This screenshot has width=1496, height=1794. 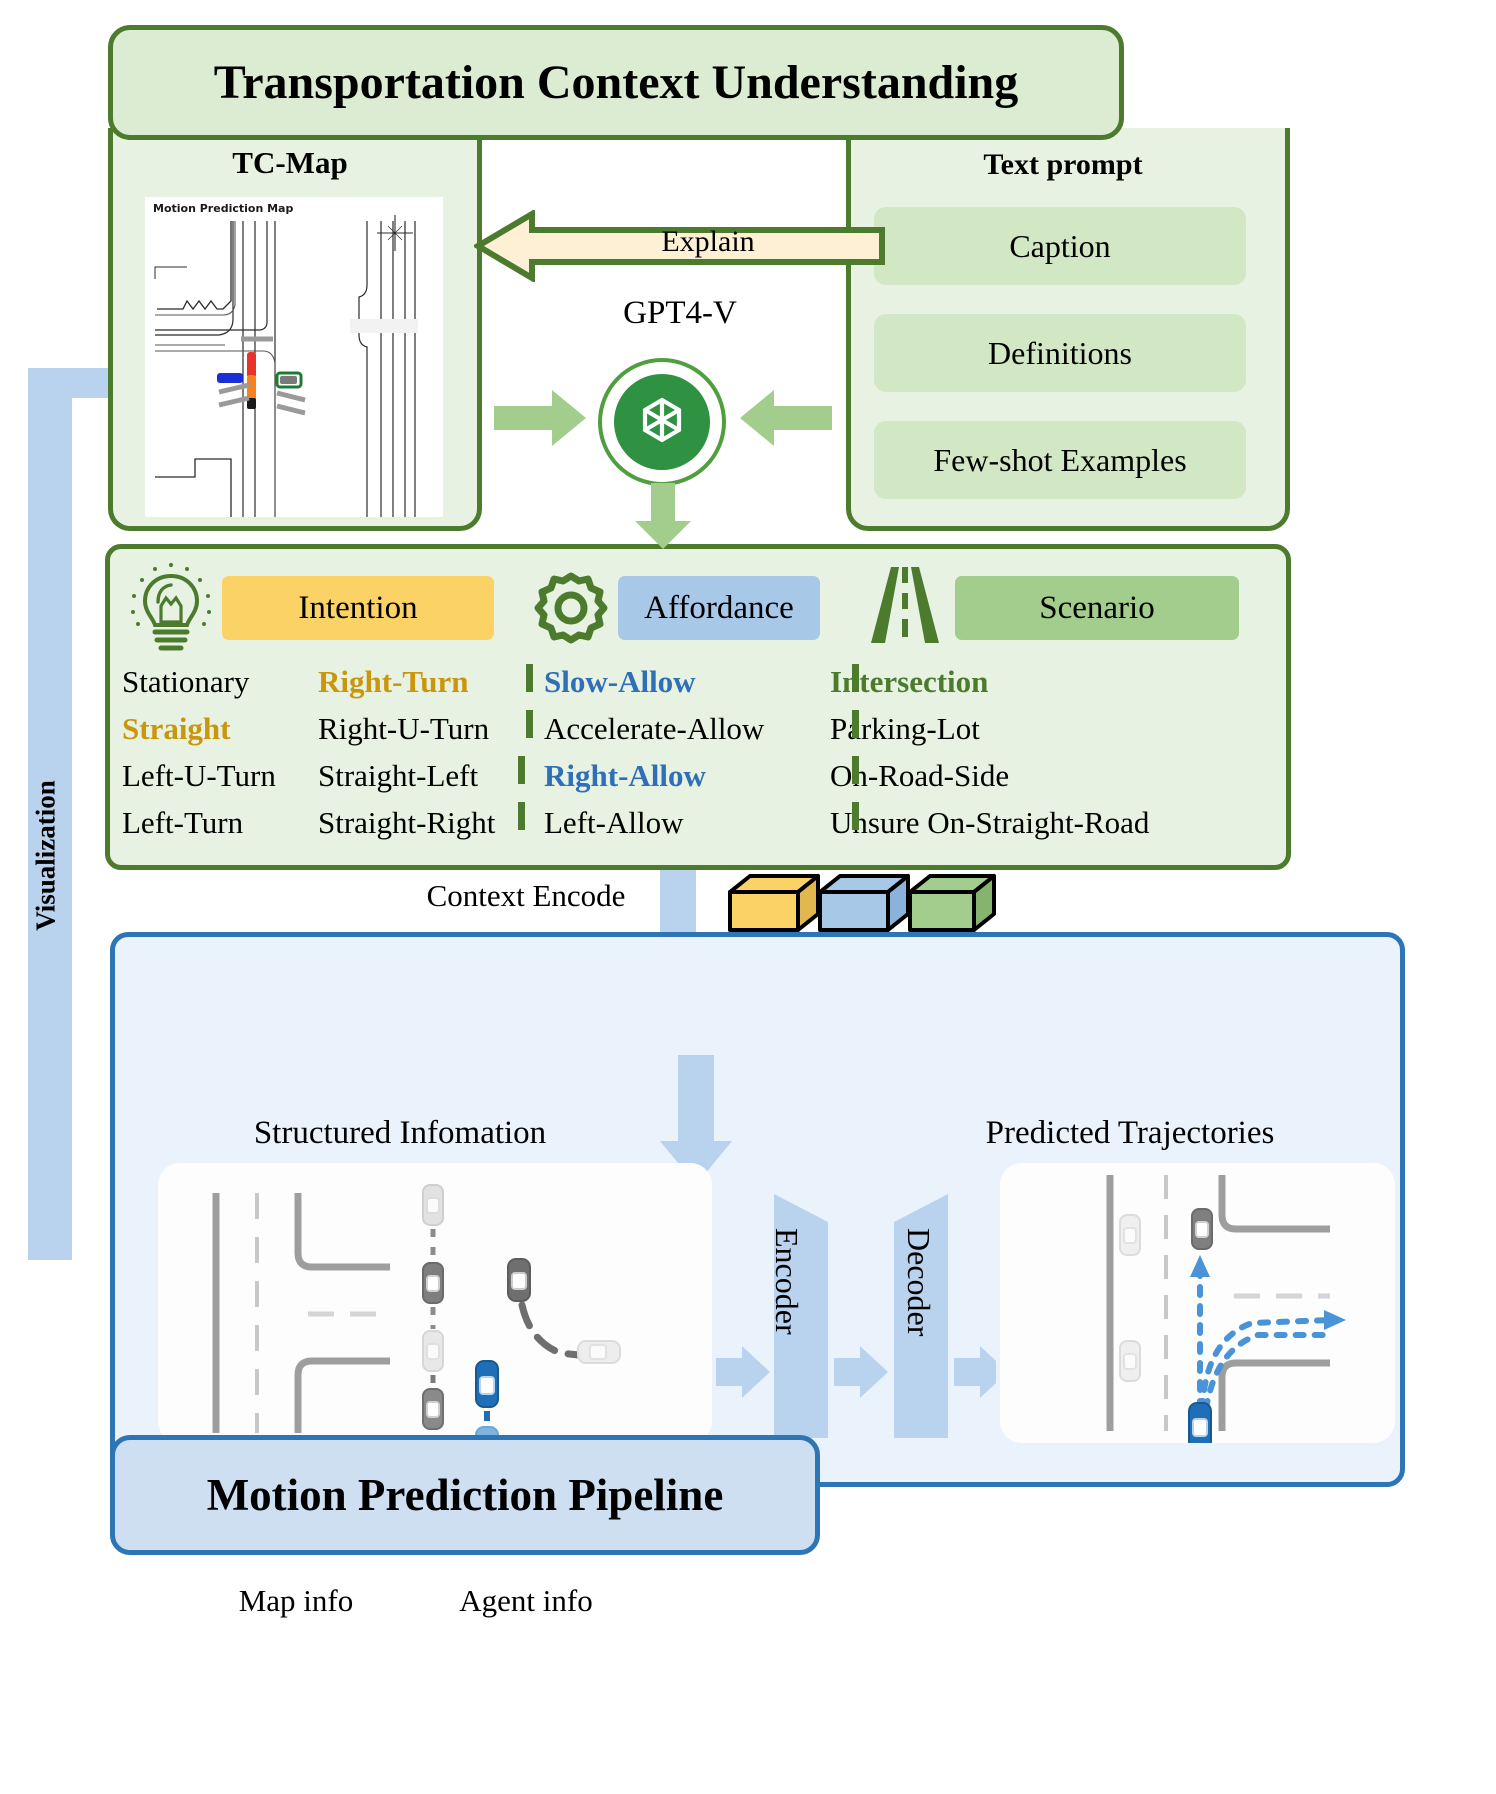 What do you see at coordinates (171, 608) in the screenshot?
I see `lightbulb-icon` at bounding box center [171, 608].